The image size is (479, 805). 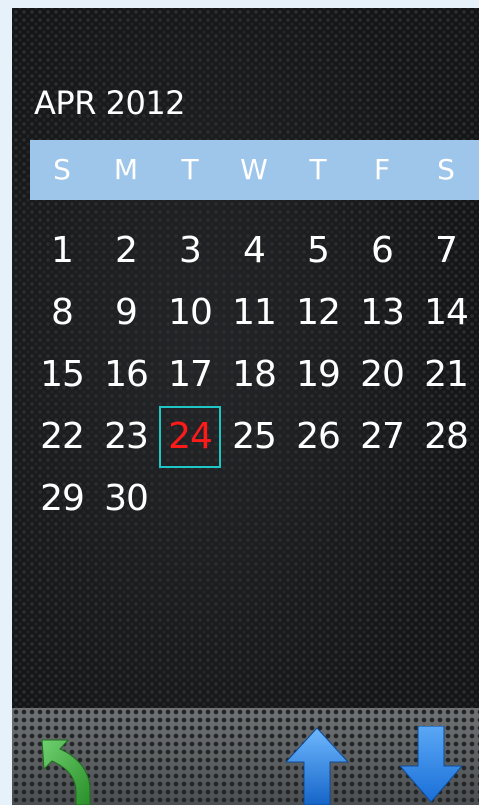 I want to click on weekday-sunday: S, so click(x=62, y=169).